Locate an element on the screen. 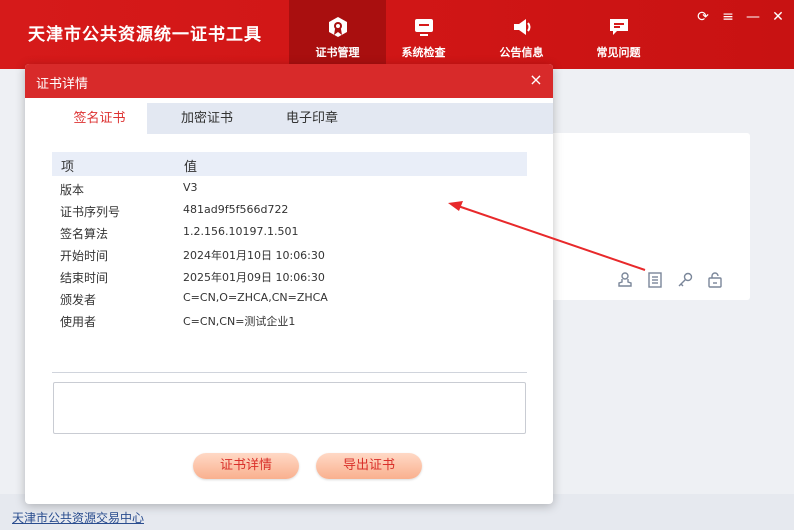 The width and height of the screenshot is (794, 530). row-value: V3 is located at coordinates (190, 187).